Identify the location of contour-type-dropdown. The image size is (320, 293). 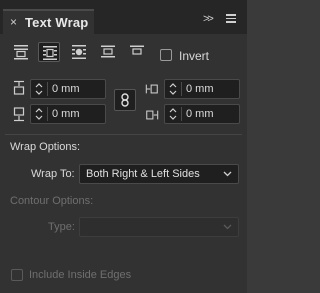
(159, 227).